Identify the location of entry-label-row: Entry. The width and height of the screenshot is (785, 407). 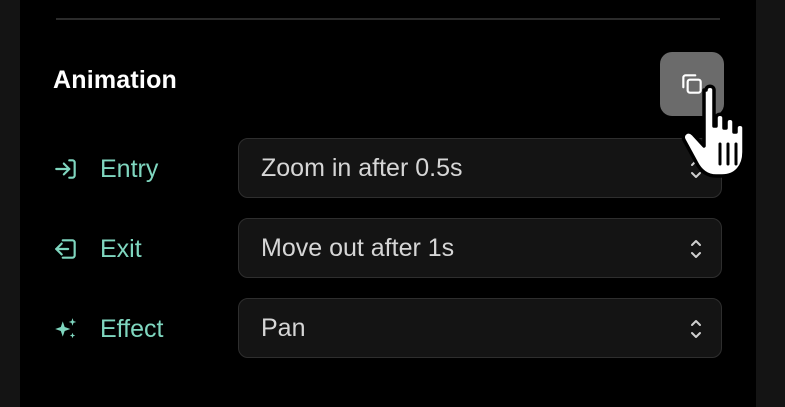
(105, 169).